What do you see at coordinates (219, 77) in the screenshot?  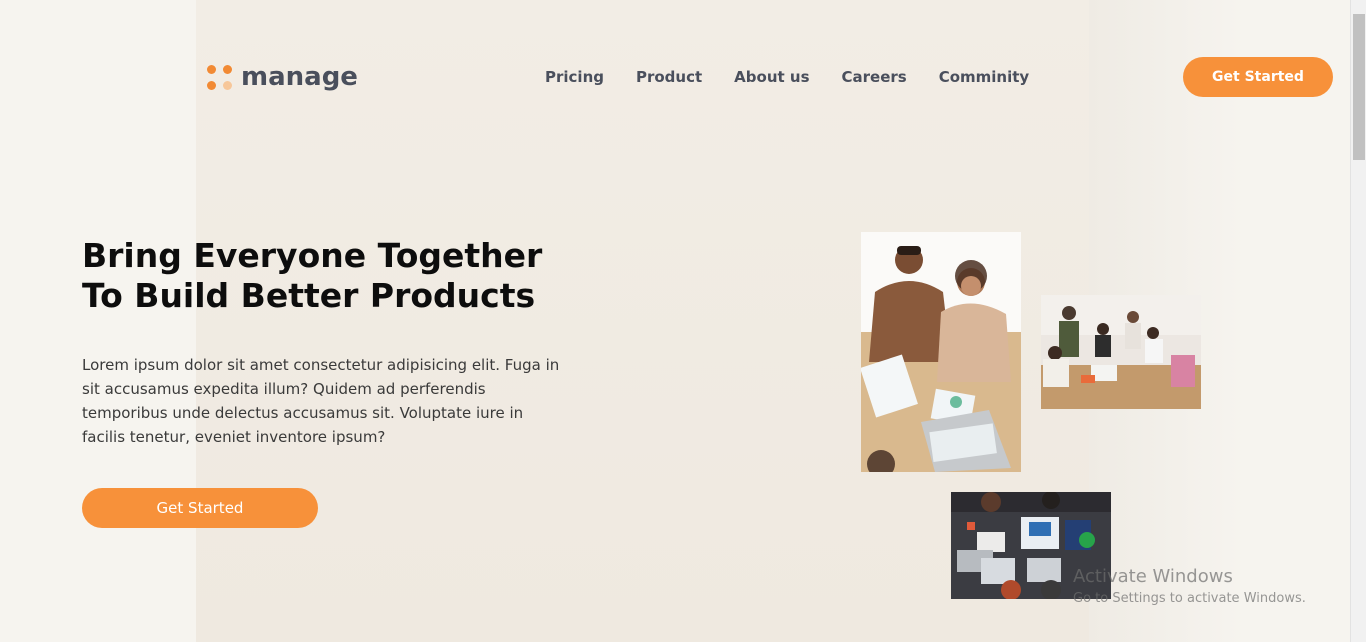 I see `four-dots-logo-icon` at bounding box center [219, 77].